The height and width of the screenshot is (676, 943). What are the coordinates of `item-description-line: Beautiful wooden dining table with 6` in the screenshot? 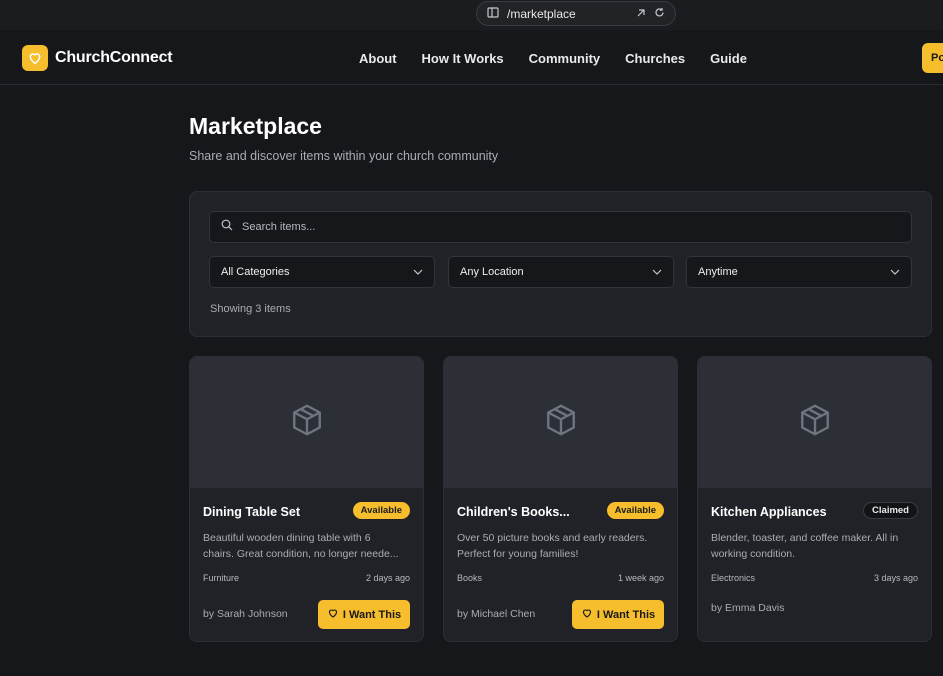 It's located at (287, 538).